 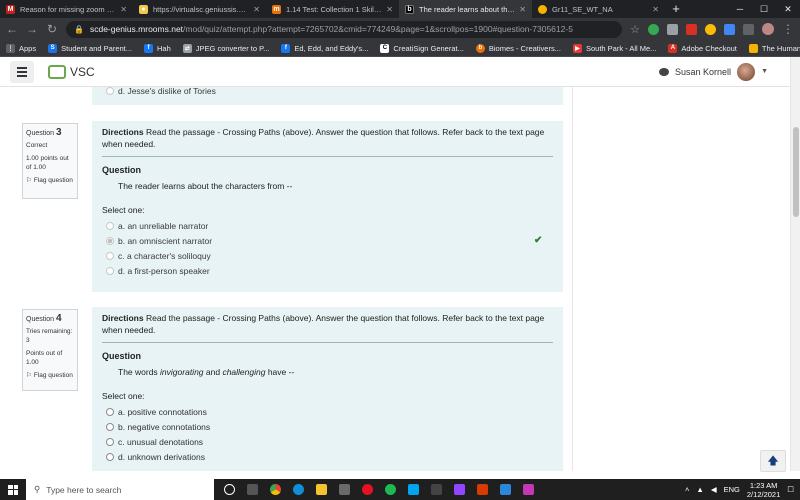 I want to click on forward-arrow-icon: →, so click(x=32, y=29).